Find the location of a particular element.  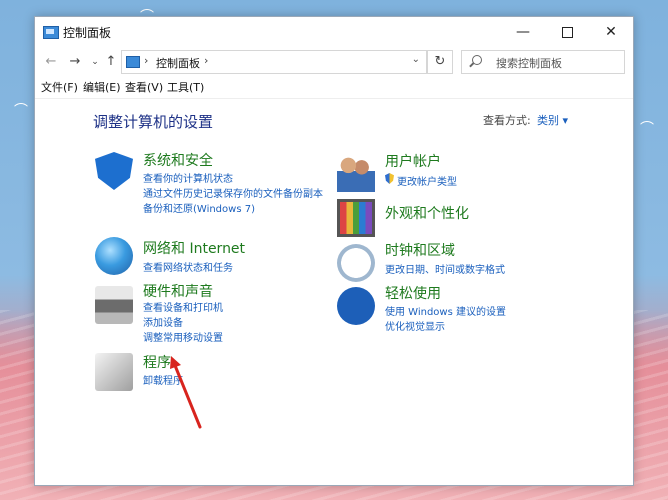

ease-of-access-icon is located at coordinates (356, 306).